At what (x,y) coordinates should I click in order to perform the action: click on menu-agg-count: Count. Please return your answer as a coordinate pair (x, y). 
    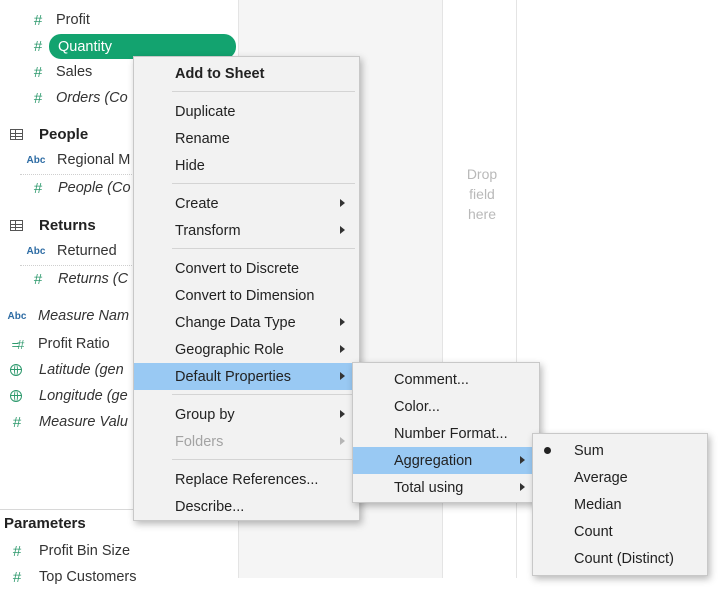
    Looking at the image, I should click on (620, 531).